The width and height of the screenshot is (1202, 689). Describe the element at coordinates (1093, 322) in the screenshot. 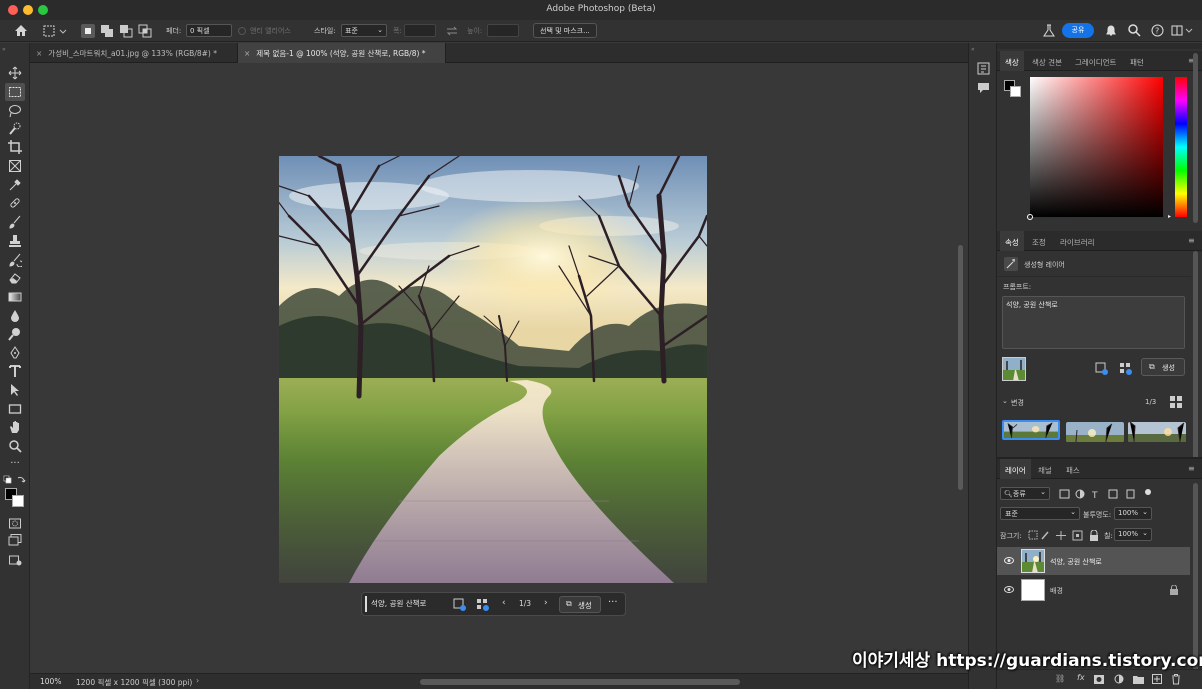

I see `prompt-textarea: 석양, 공원 산책로` at that location.